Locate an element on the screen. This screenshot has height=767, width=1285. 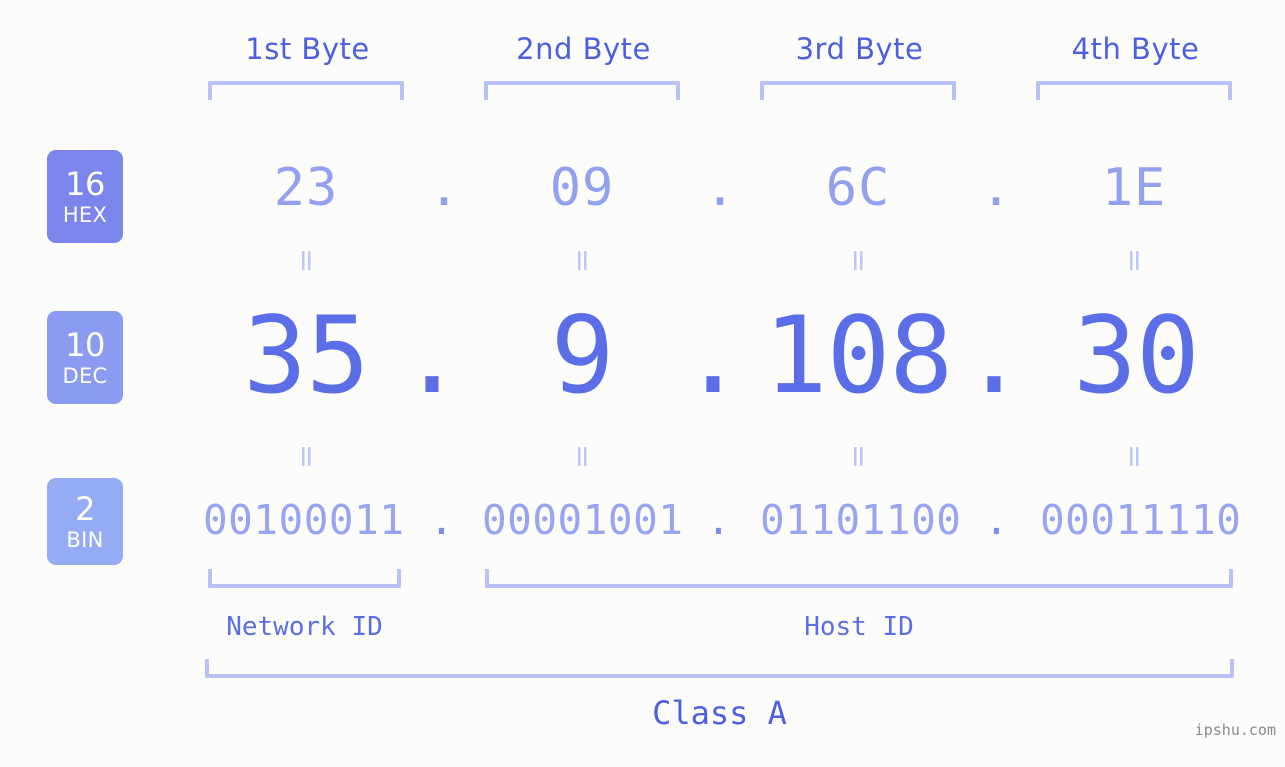
equals-sign-1: = is located at coordinates (306, 261).